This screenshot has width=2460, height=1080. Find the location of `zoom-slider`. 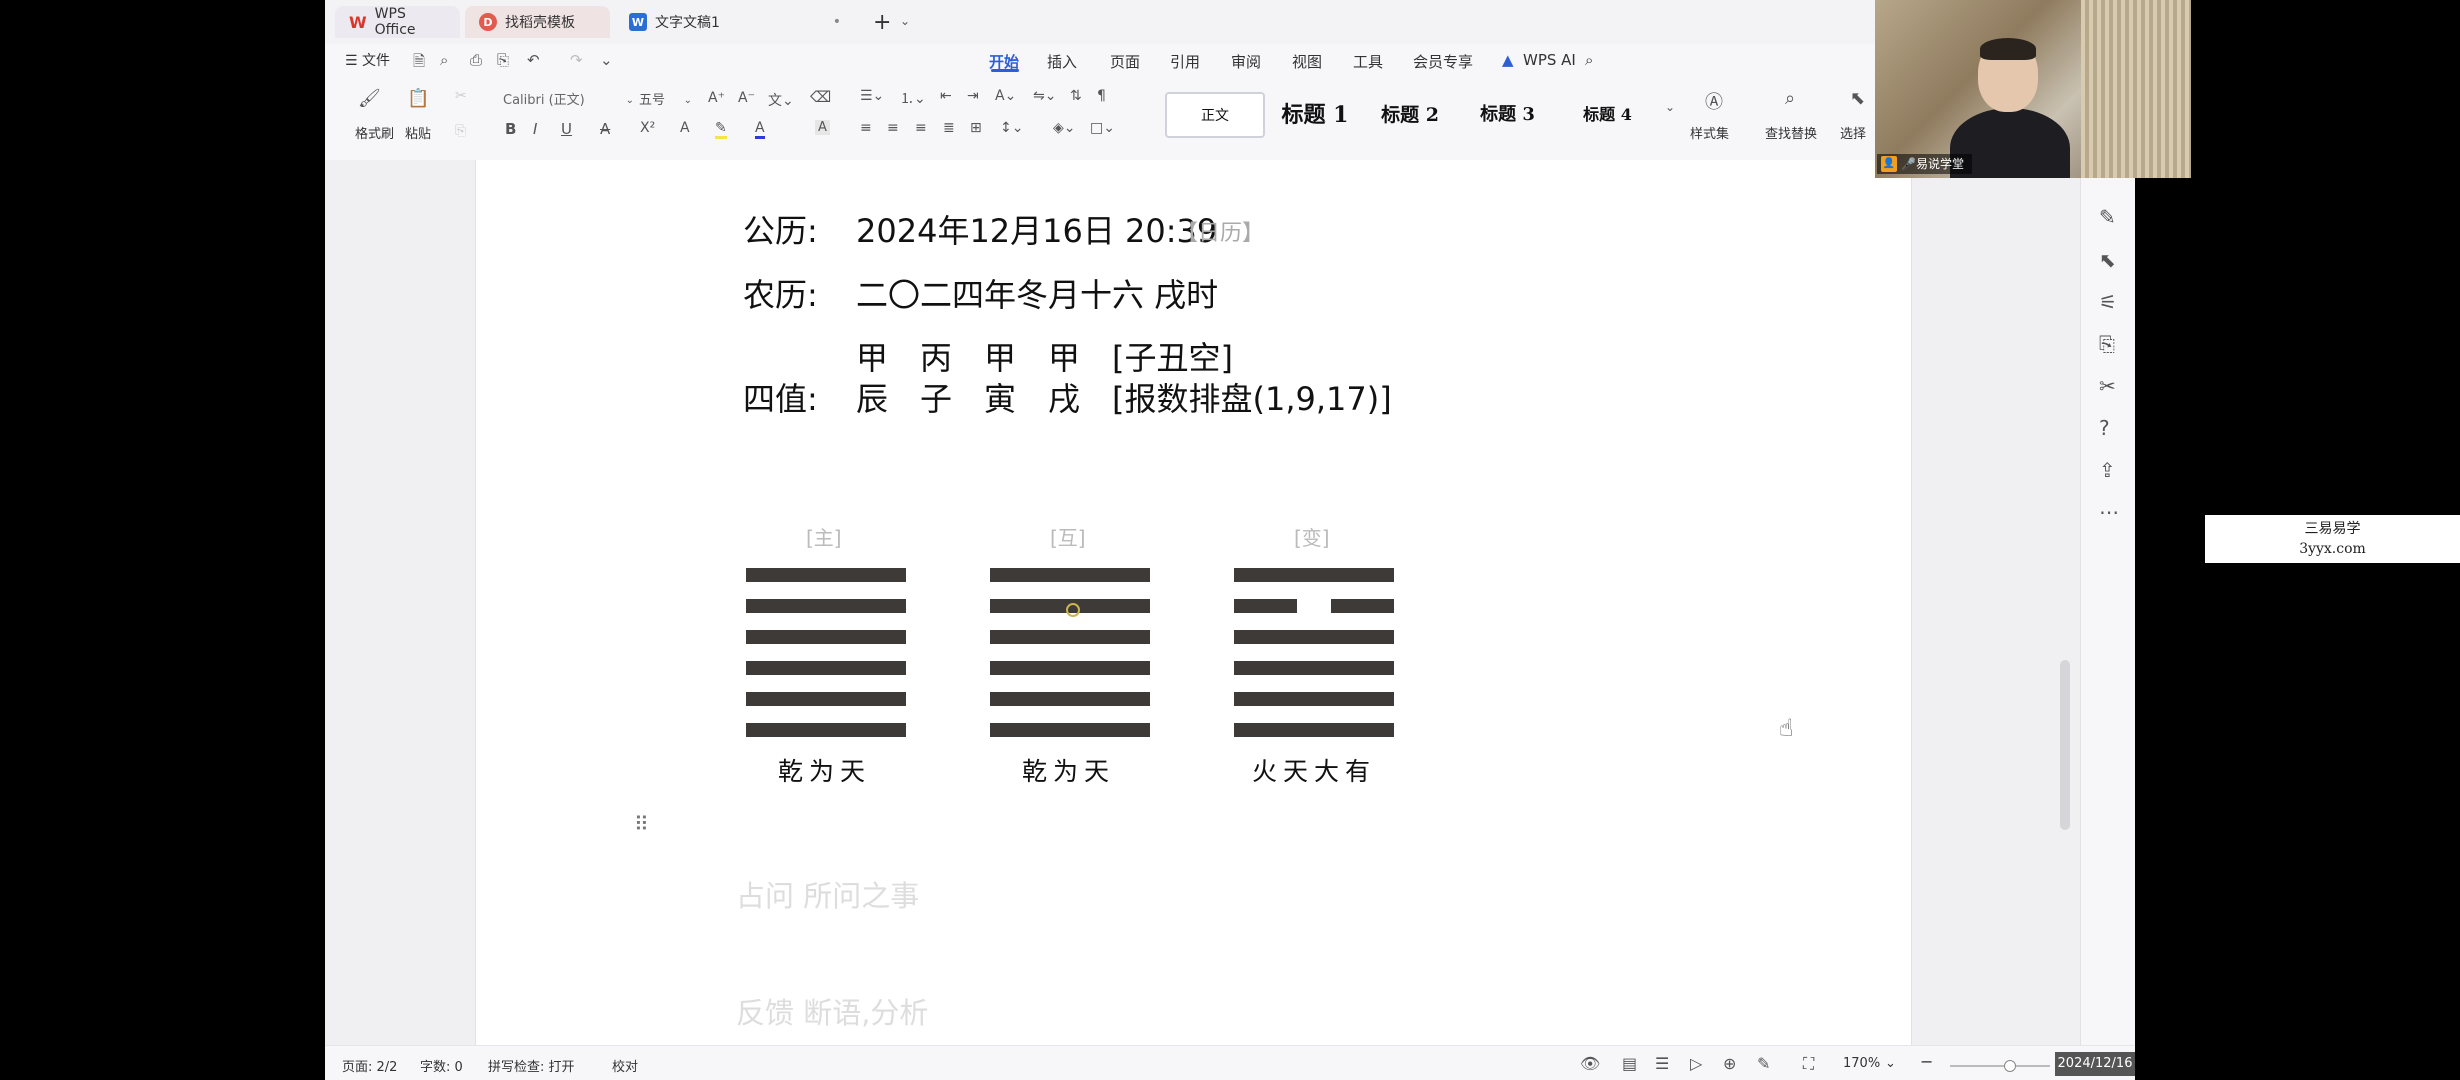

zoom-slider is located at coordinates (2000, 1066).